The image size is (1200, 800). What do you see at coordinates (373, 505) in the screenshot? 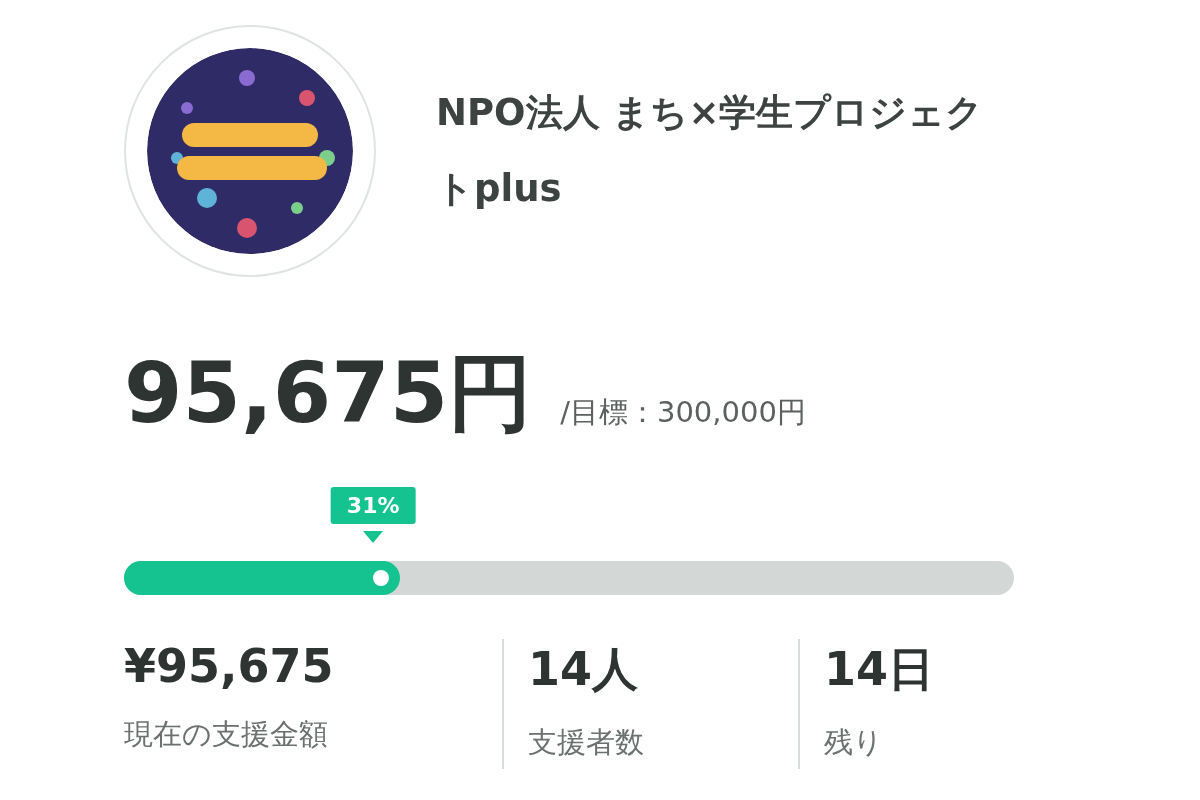
I see `percent-tooltip: 31%` at bounding box center [373, 505].